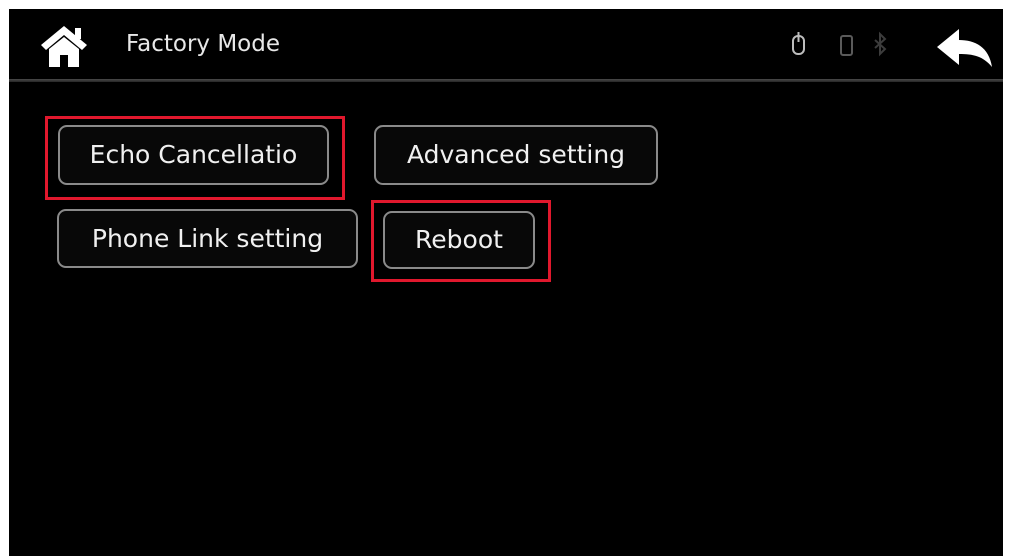  What do you see at coordinates (459, 240) in the screenshot?
I see `reboot-button: Reboot` at bounding box center [459, 240].